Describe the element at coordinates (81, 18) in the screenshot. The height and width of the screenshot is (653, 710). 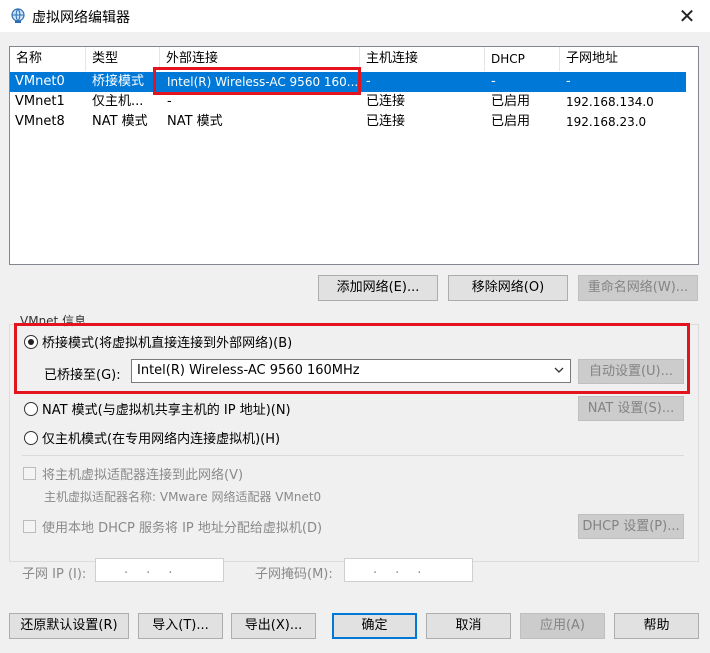
I see `window-title: 虚拟网络编辑器` at that location.